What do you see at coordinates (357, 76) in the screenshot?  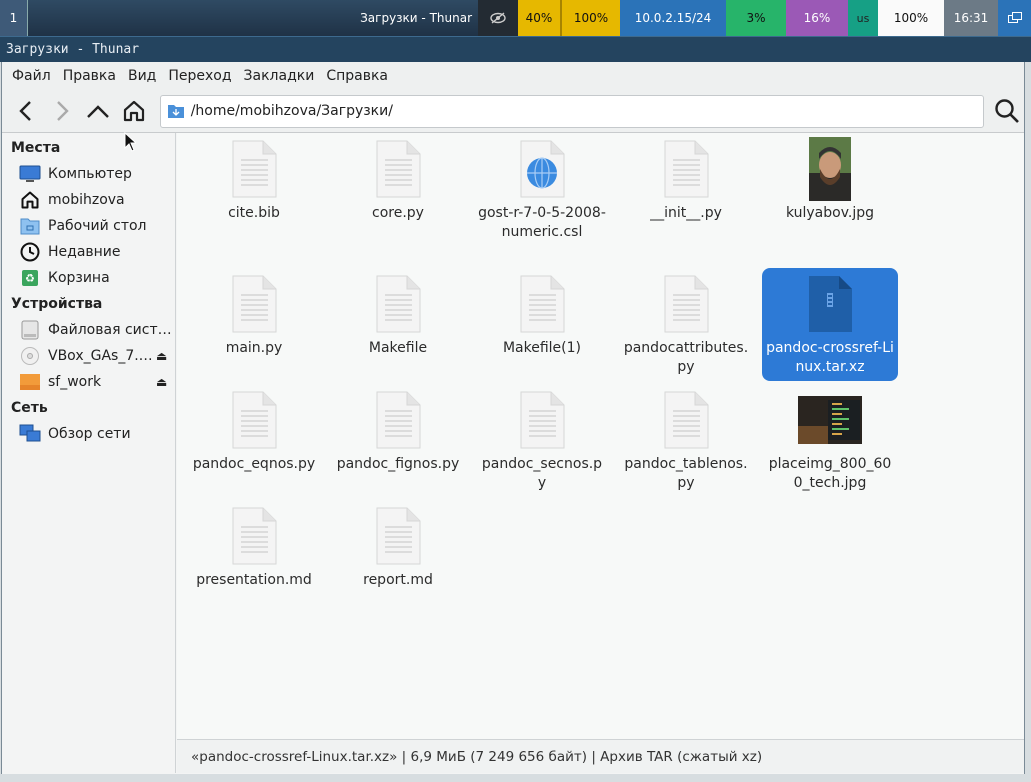 I see `menu-help: Справка` at bounding box center [357, 76].